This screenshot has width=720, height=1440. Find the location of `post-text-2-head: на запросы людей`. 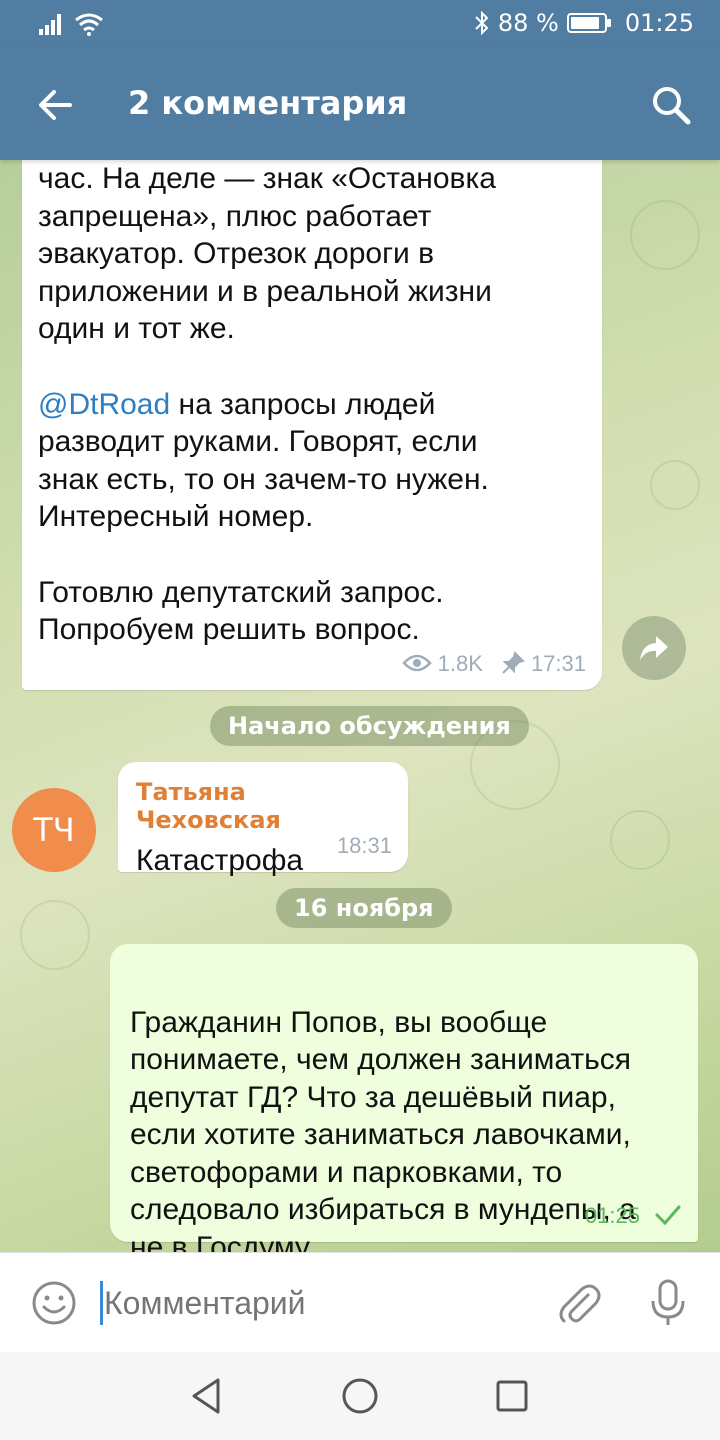

post-text-2-head: на запросы людей is located at coordinates (303, 404).